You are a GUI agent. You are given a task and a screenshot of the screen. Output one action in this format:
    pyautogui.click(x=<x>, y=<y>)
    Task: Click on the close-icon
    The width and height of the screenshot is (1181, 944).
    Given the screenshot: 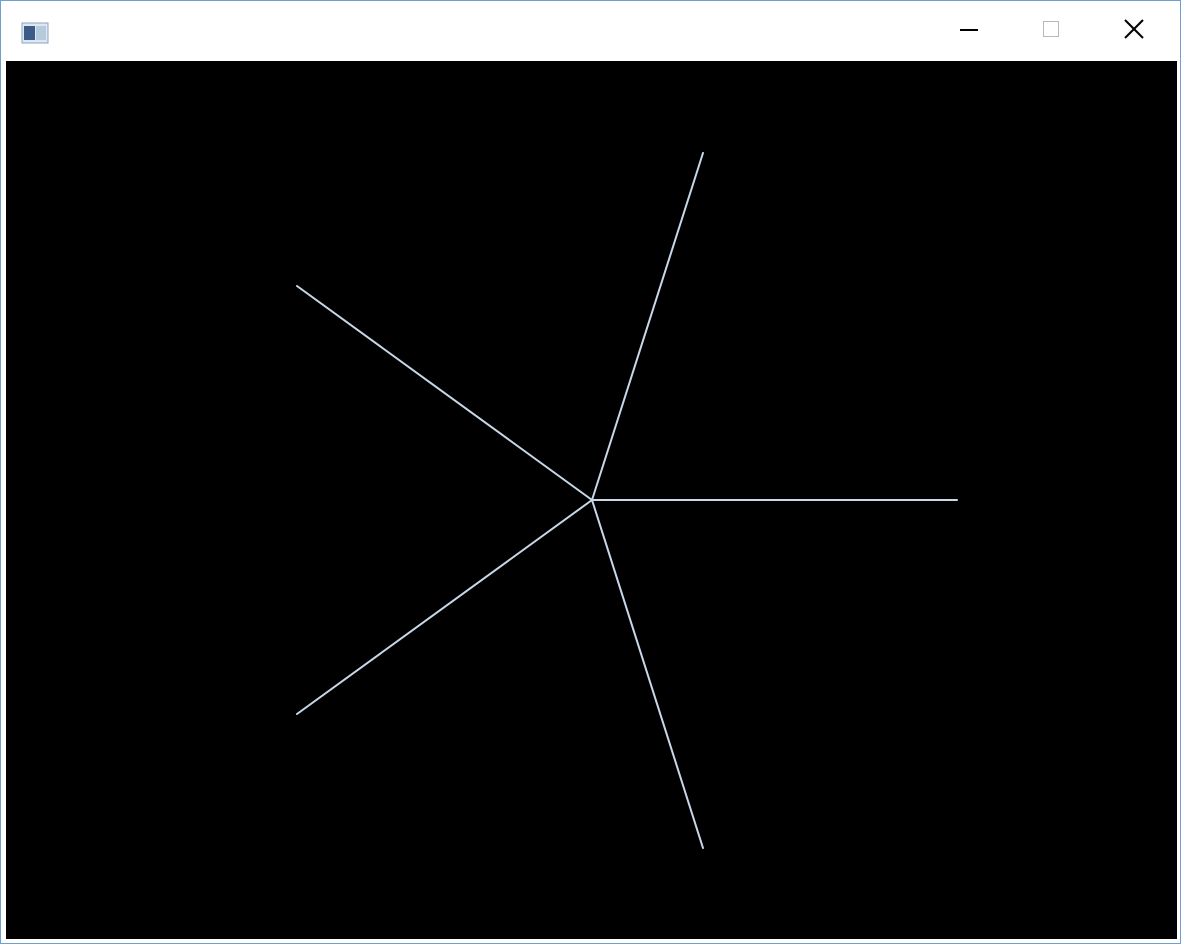 What is the action you would take?
    pyautogui.click(x=1134, y=31)
    